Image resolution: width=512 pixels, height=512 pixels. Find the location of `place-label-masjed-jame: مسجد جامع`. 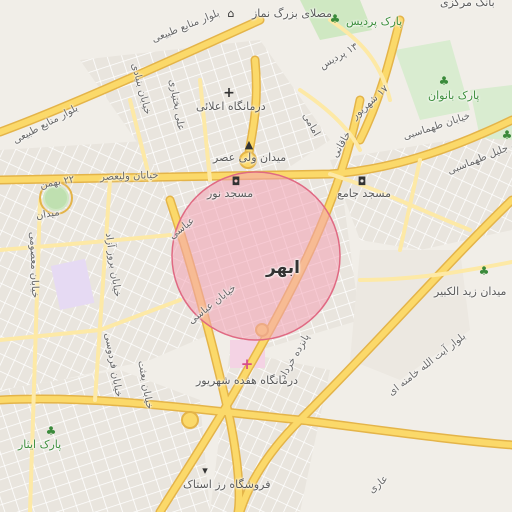

place-label-masjed-jame: مسجد جامع is located at coordinates (364, 193).